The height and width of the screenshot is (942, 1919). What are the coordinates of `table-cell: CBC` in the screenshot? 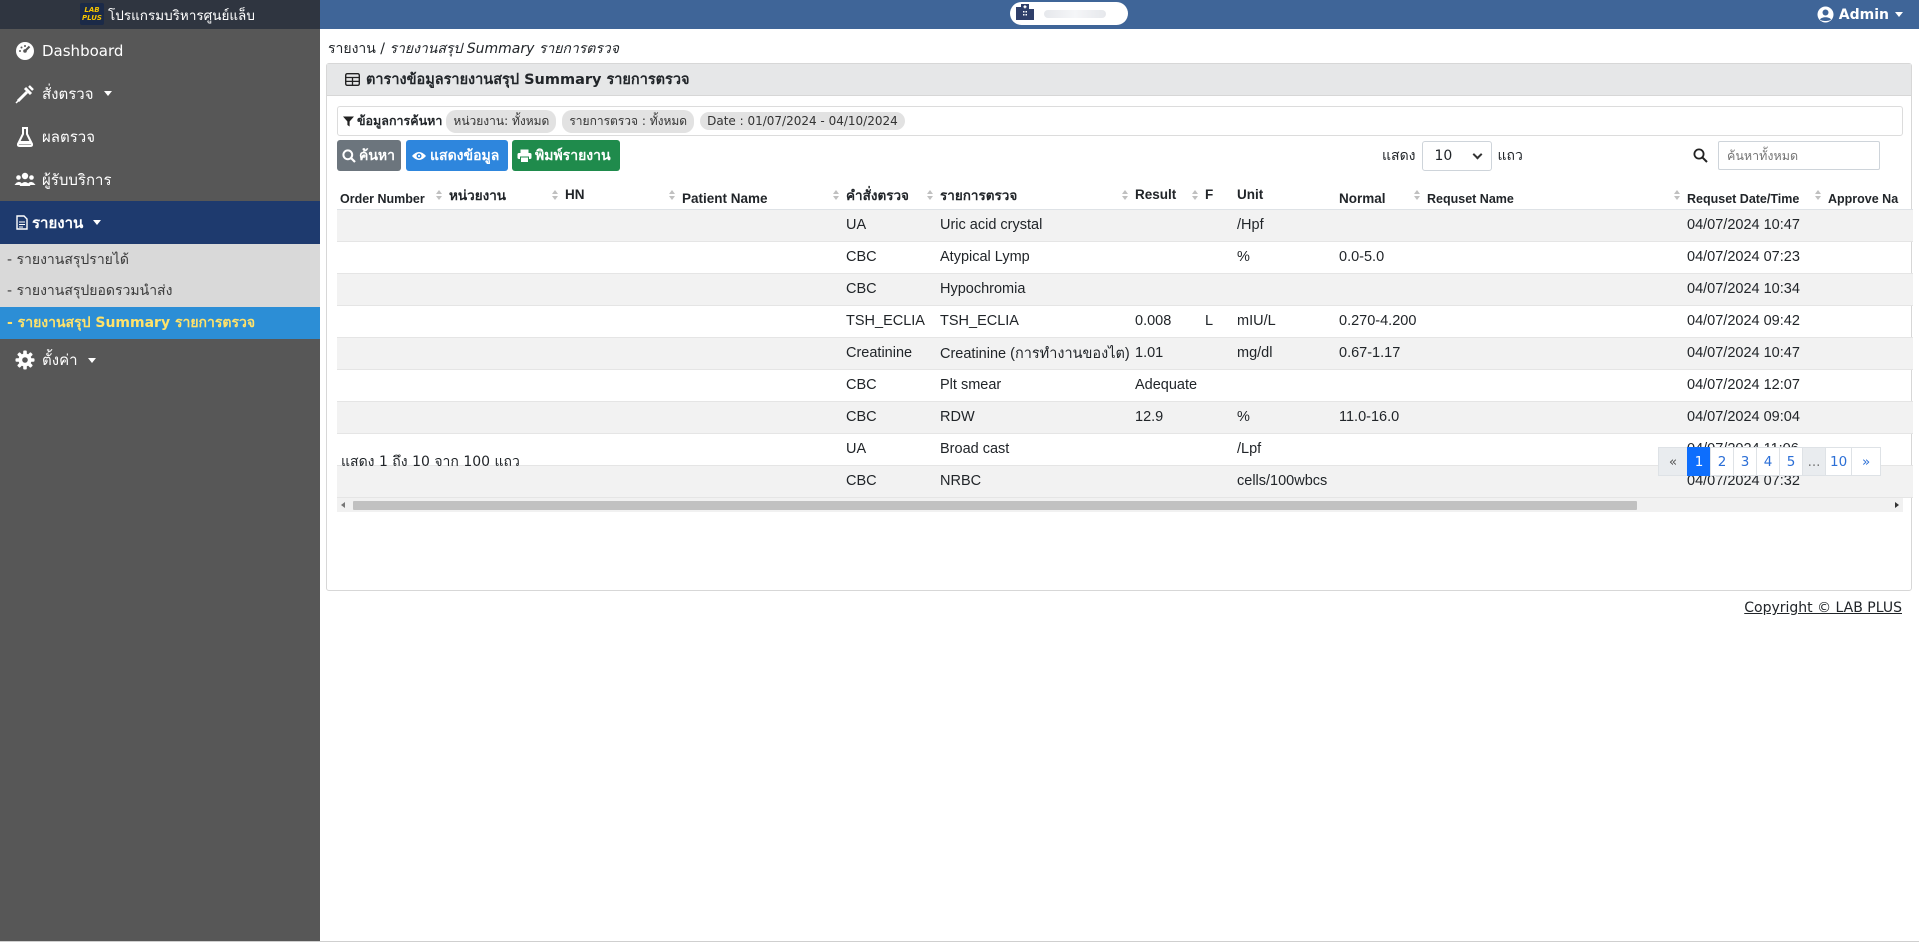 It's located at (890, 288).